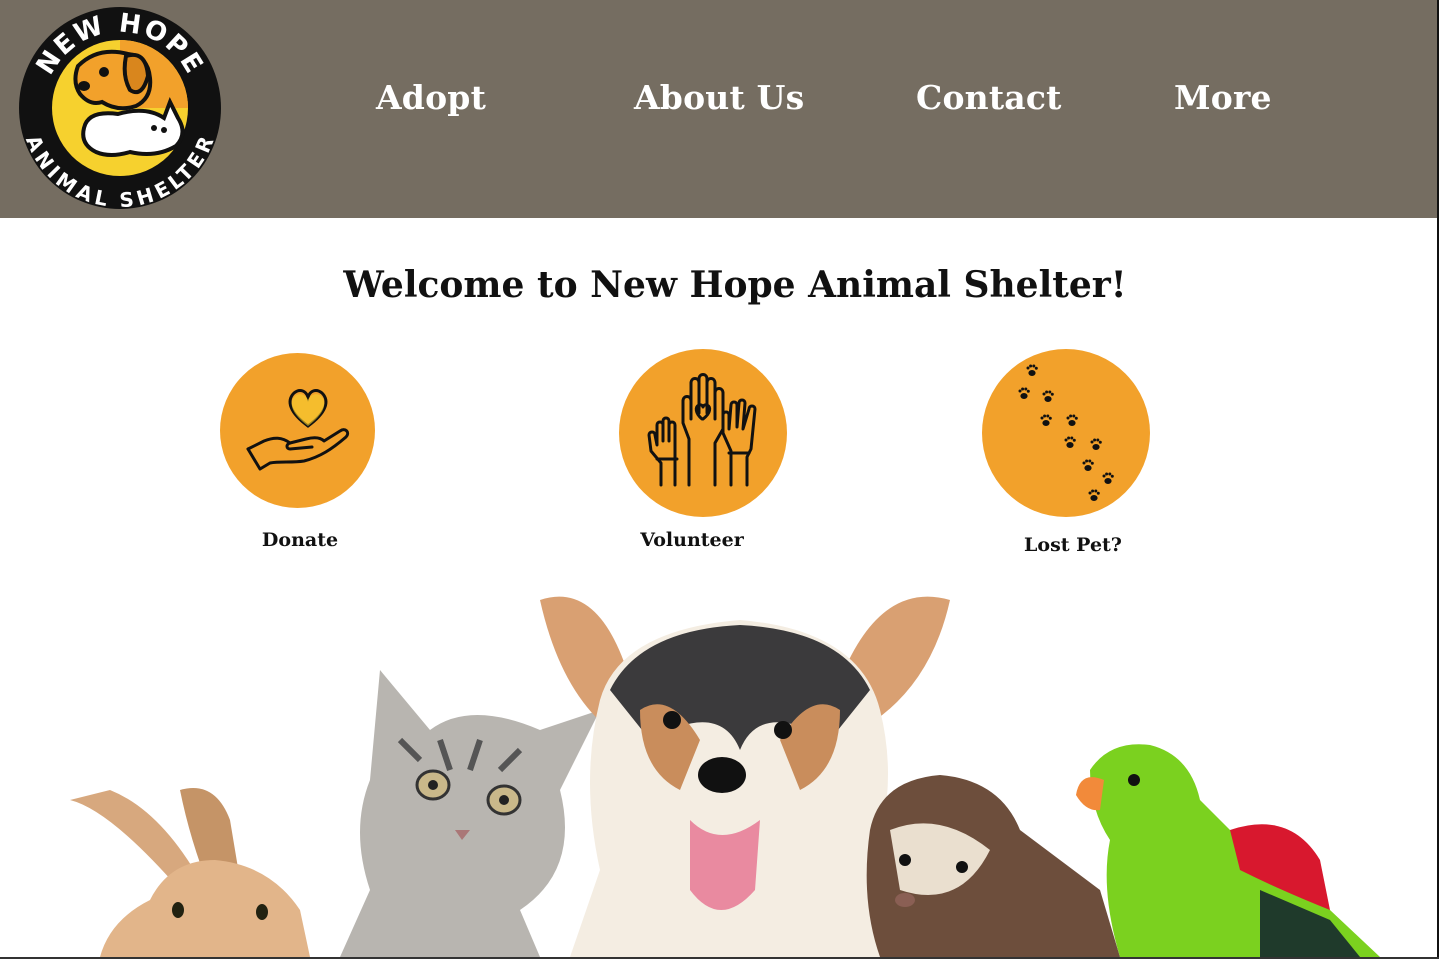  What do you see at coordinates (735, 285) in the screenshot?
I see `welcome-heading: Welcome to New Hope Animal Shelter!` at bounding box center [735, 285].